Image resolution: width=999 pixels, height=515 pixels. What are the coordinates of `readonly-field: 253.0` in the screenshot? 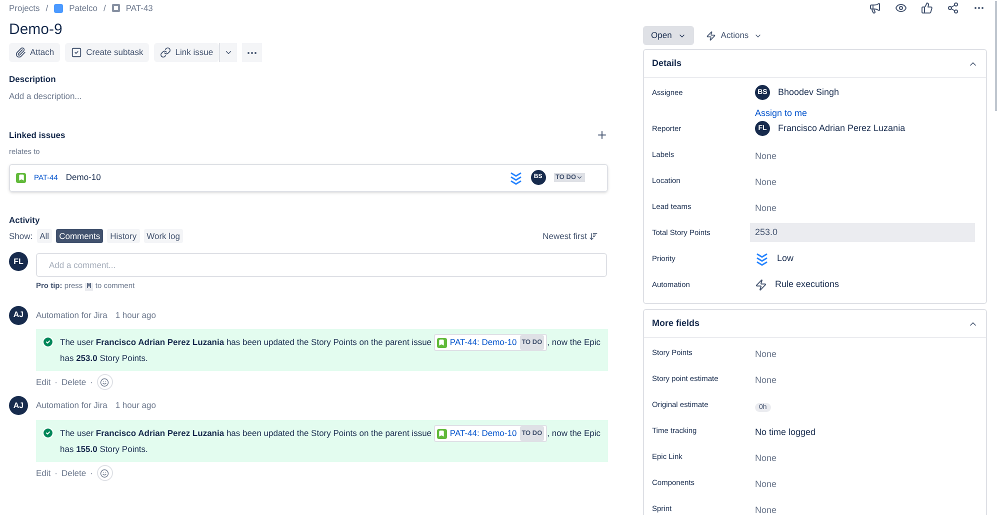 It's located at (862, 232).